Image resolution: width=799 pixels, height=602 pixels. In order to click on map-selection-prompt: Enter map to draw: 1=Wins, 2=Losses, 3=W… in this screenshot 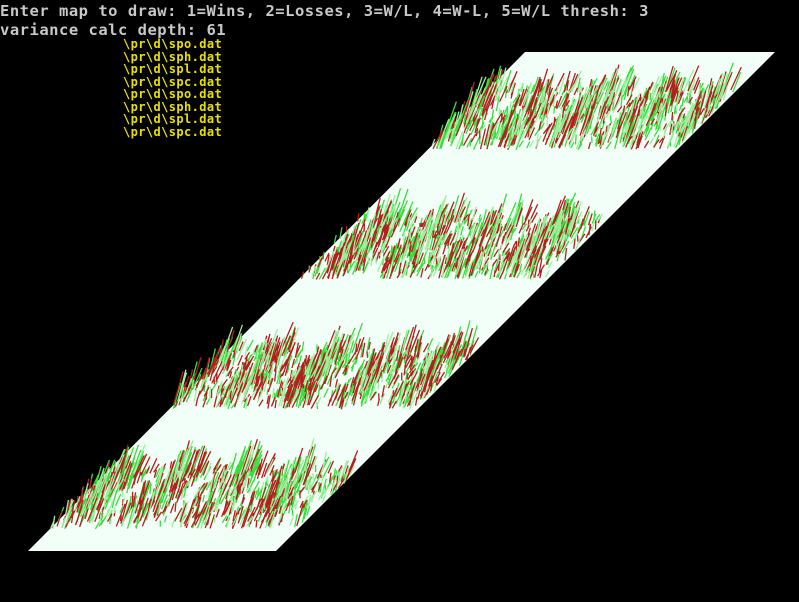, I will do `click(324, 11)`.